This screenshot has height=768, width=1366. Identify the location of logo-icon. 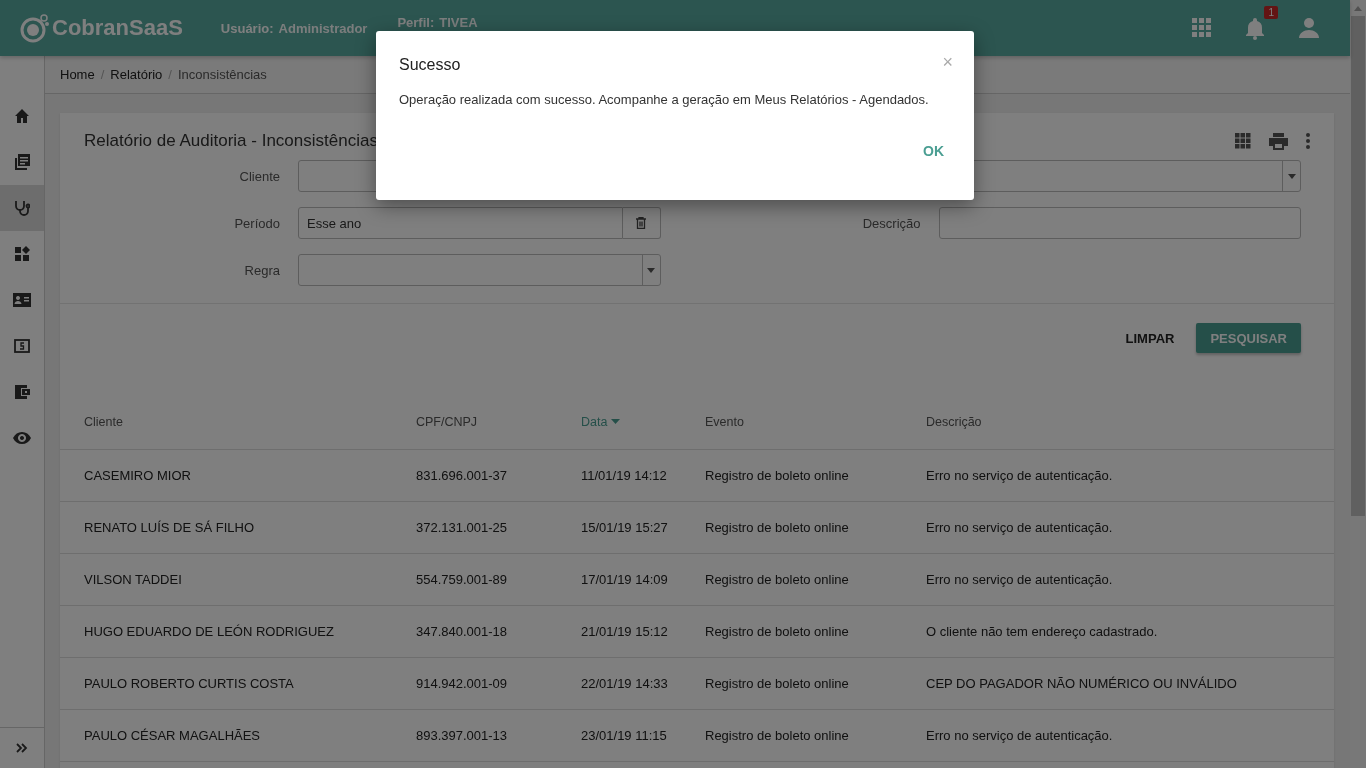
(35, 28).